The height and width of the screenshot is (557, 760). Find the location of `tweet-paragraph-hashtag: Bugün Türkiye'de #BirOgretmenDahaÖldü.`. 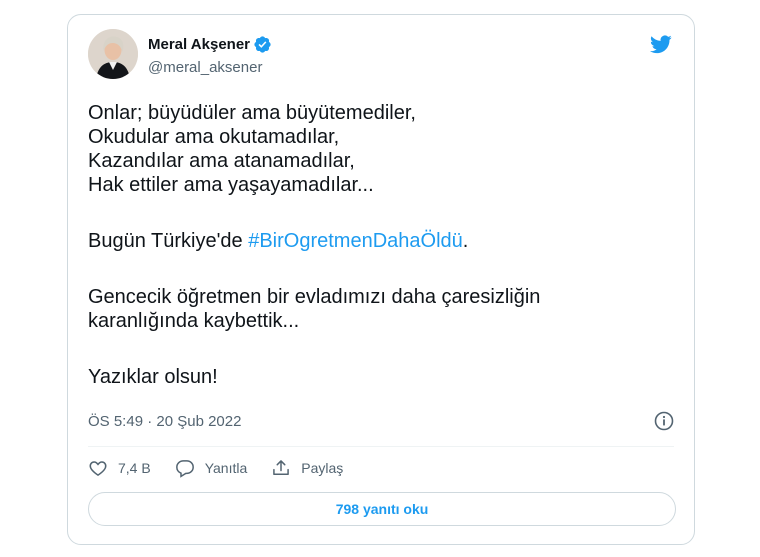

tweet-paragraph-hashtag: Bugün Türkiye'de #BirOgretmenDahaÖldü. is located at coordinates (383, 241).